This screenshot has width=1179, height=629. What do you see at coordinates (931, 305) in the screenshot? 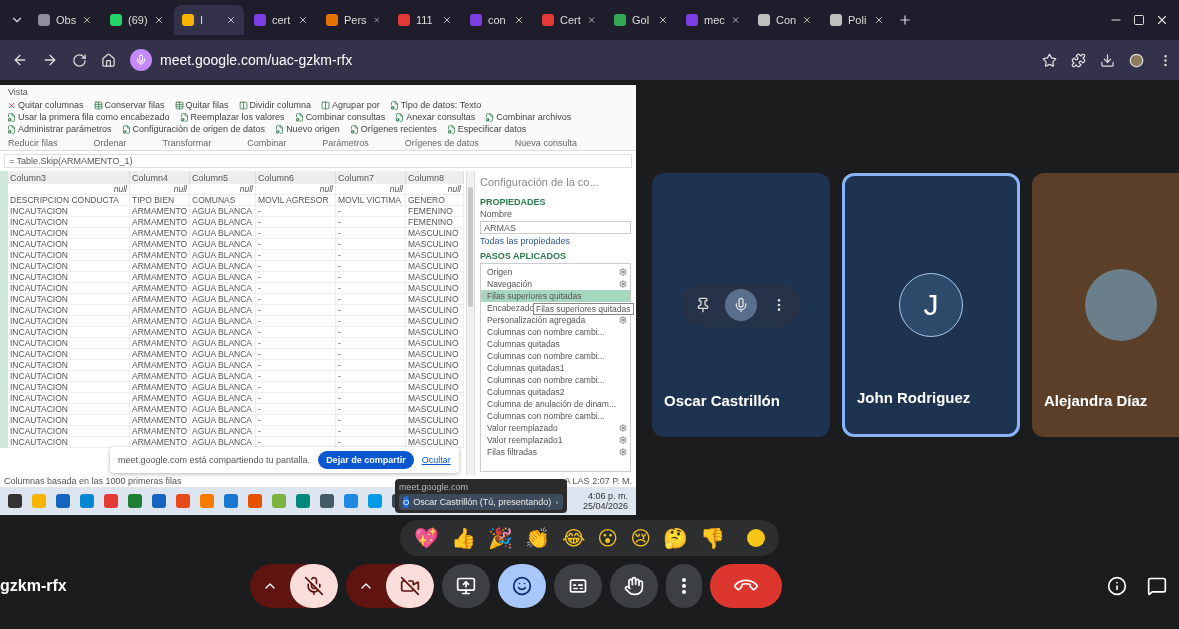
I see `participant-tile: J John Rodriguez` at bounding box center [931, 305].